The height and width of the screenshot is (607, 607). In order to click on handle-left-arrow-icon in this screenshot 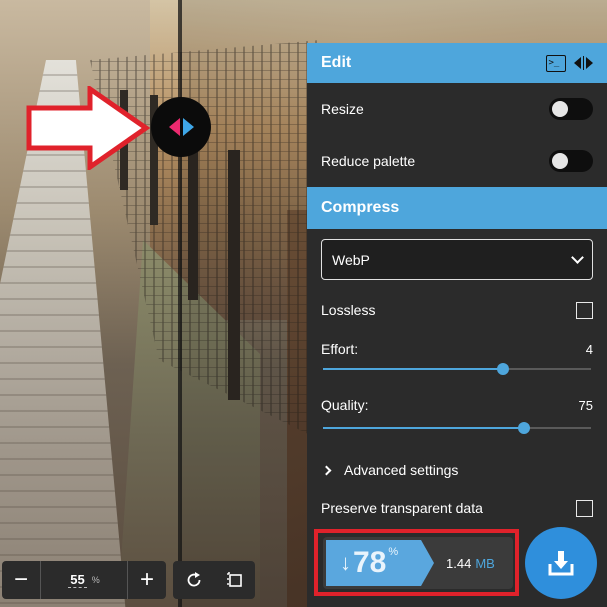, I will do `click(174, 127)`.